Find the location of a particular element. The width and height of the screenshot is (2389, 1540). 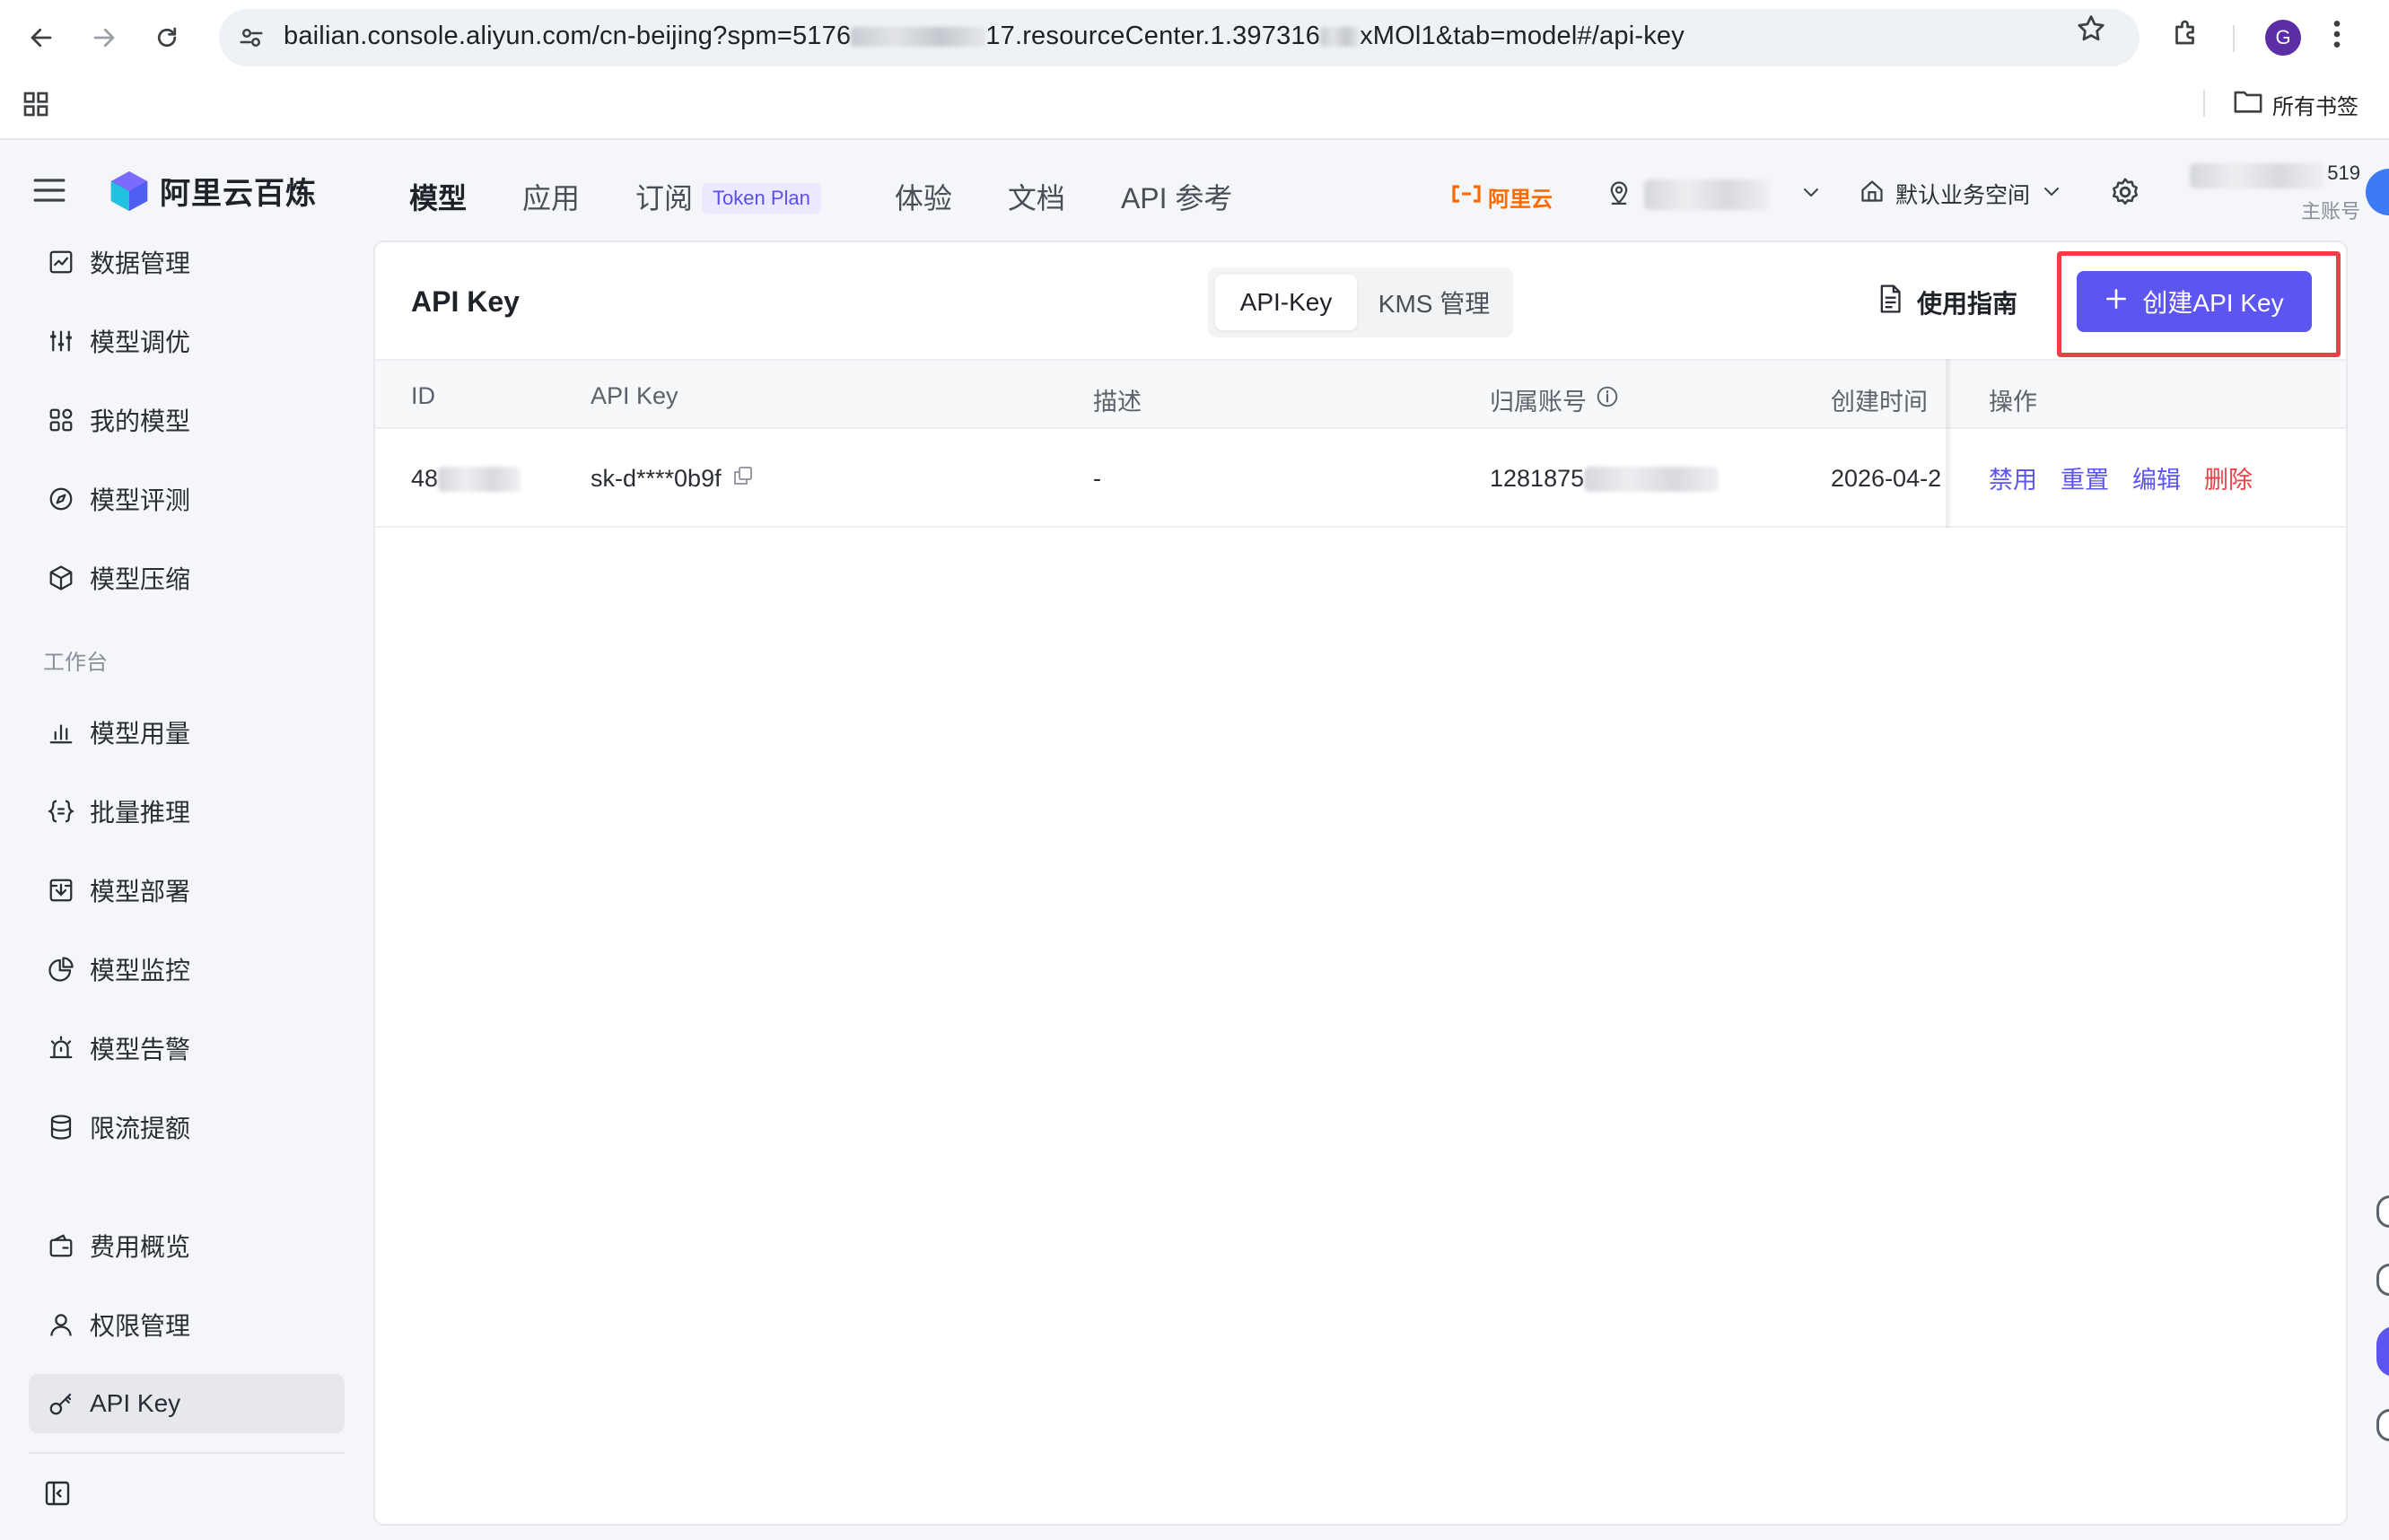

usage-guide-label: 使用指南 is located at coordinates (1967, 304).